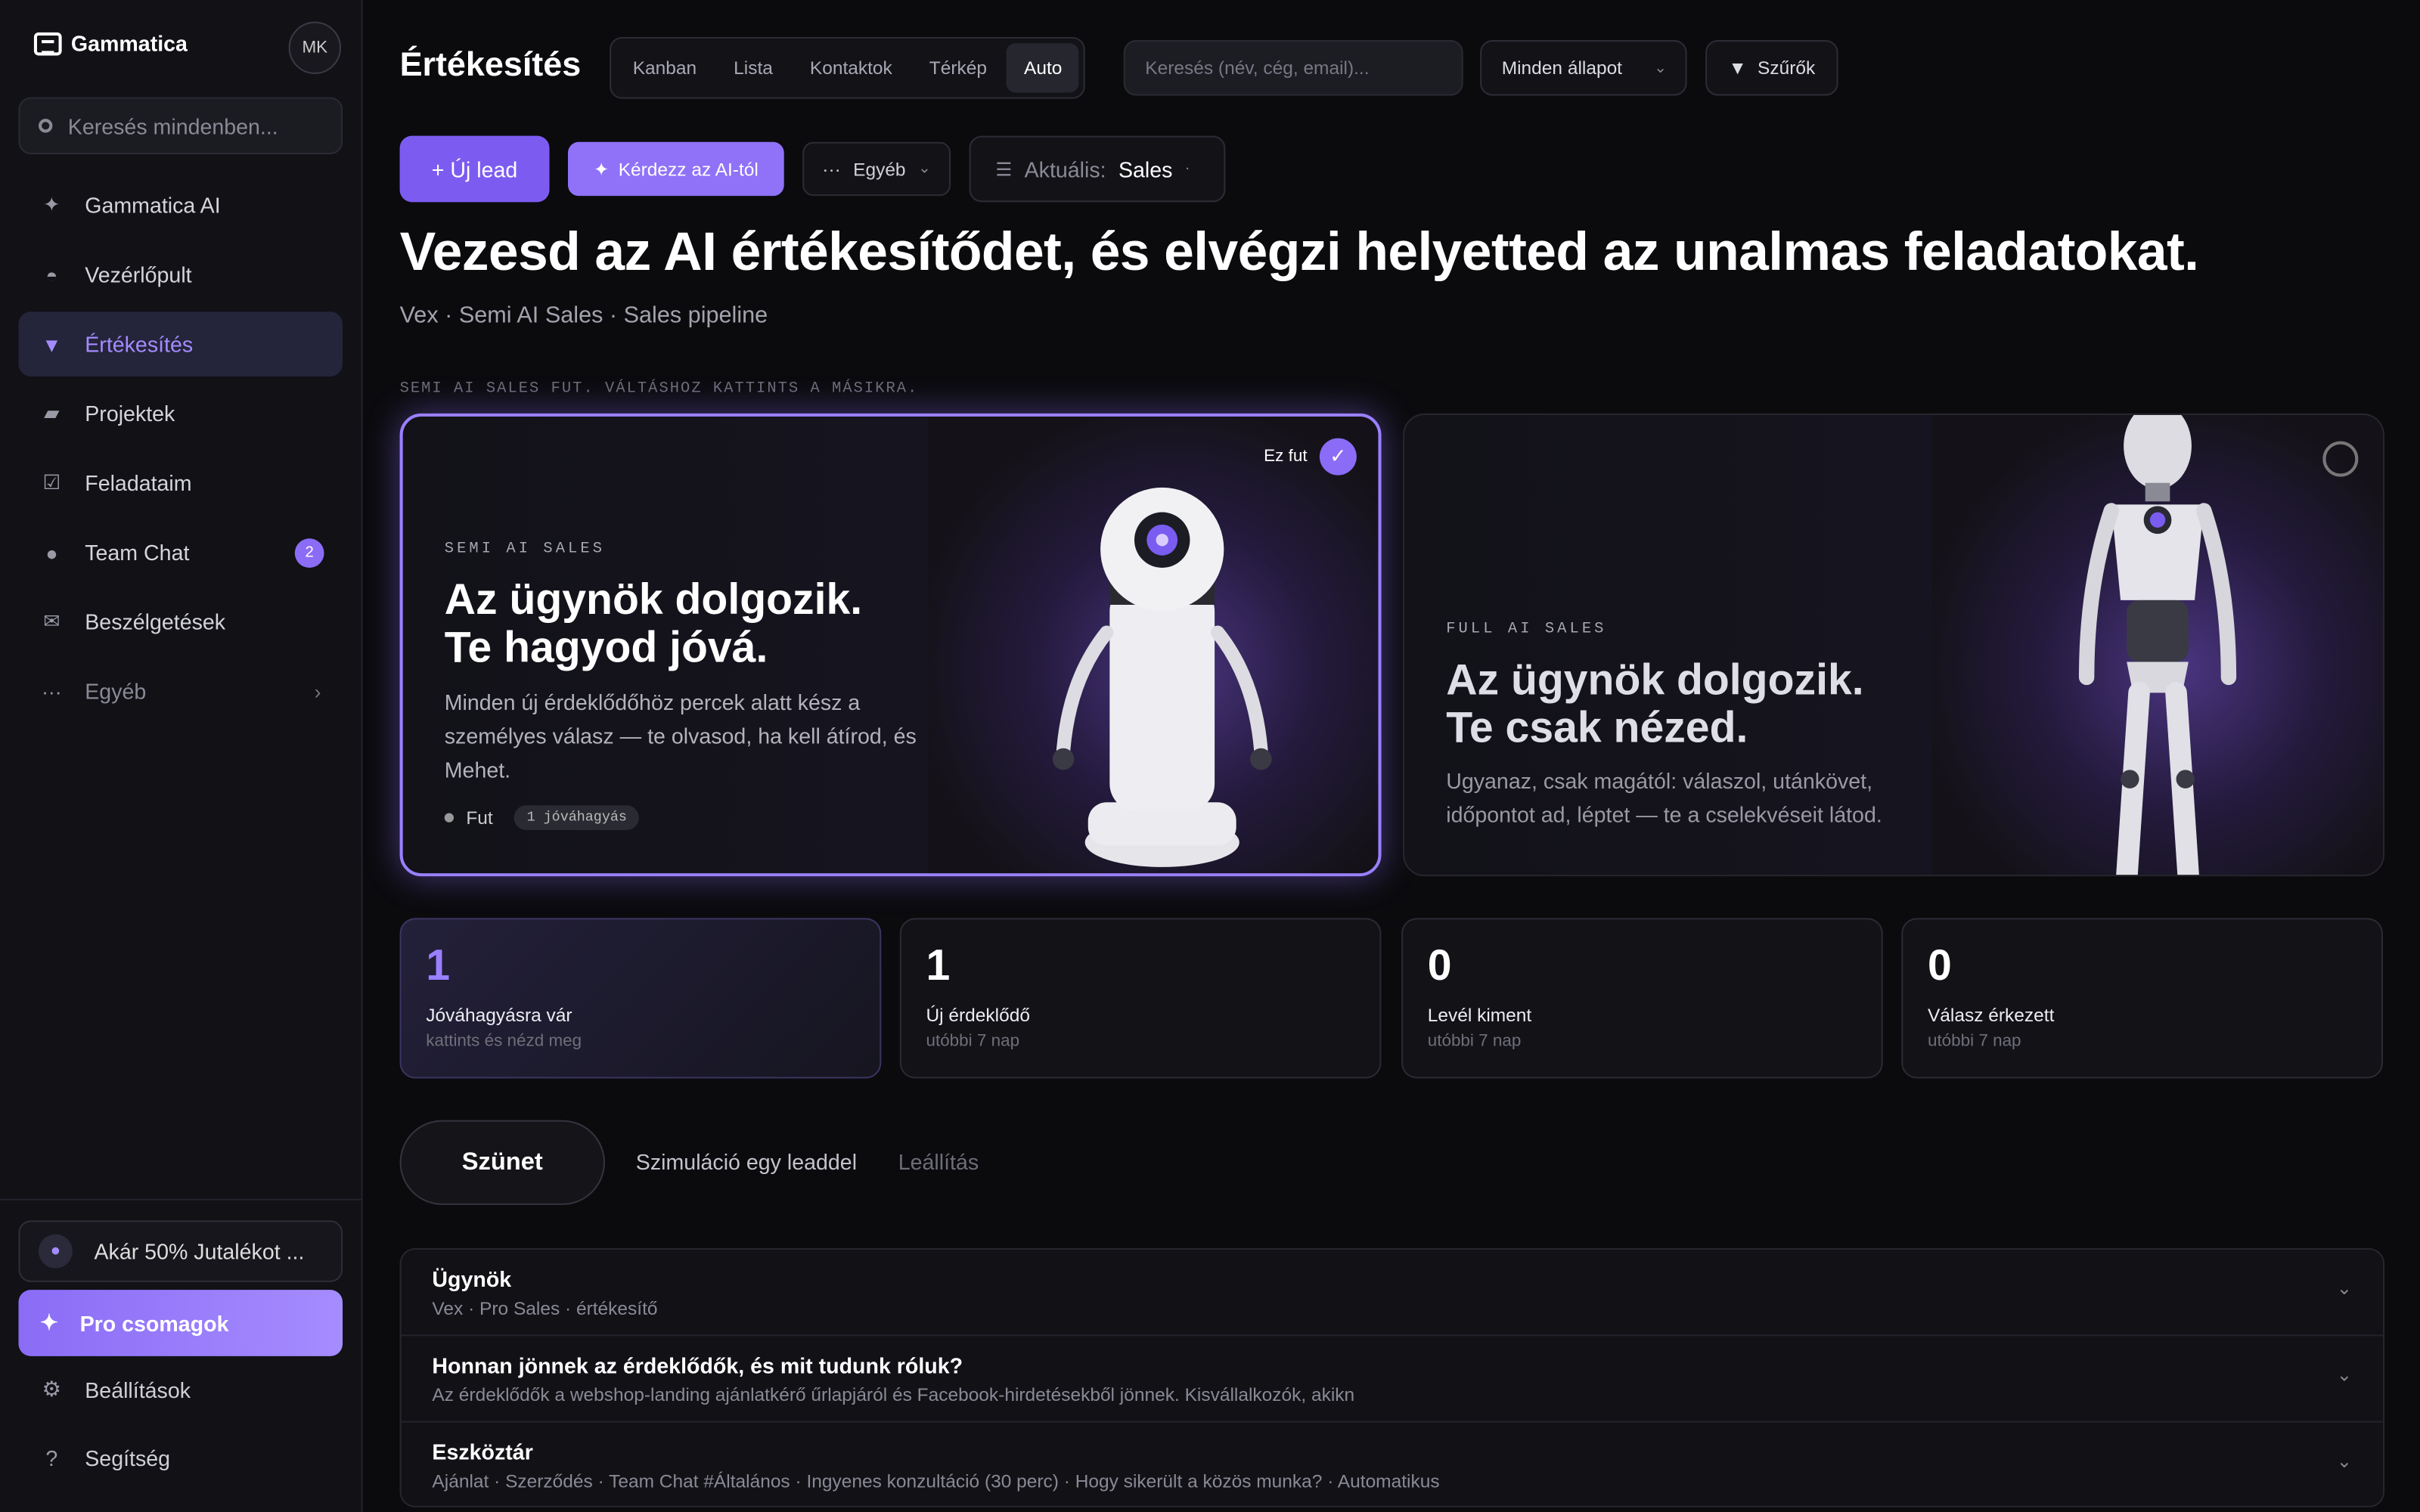 The width and height of the screenshot is (2420, 1512). I want to click on help-link: ? Segítség, so click(105, 1457).